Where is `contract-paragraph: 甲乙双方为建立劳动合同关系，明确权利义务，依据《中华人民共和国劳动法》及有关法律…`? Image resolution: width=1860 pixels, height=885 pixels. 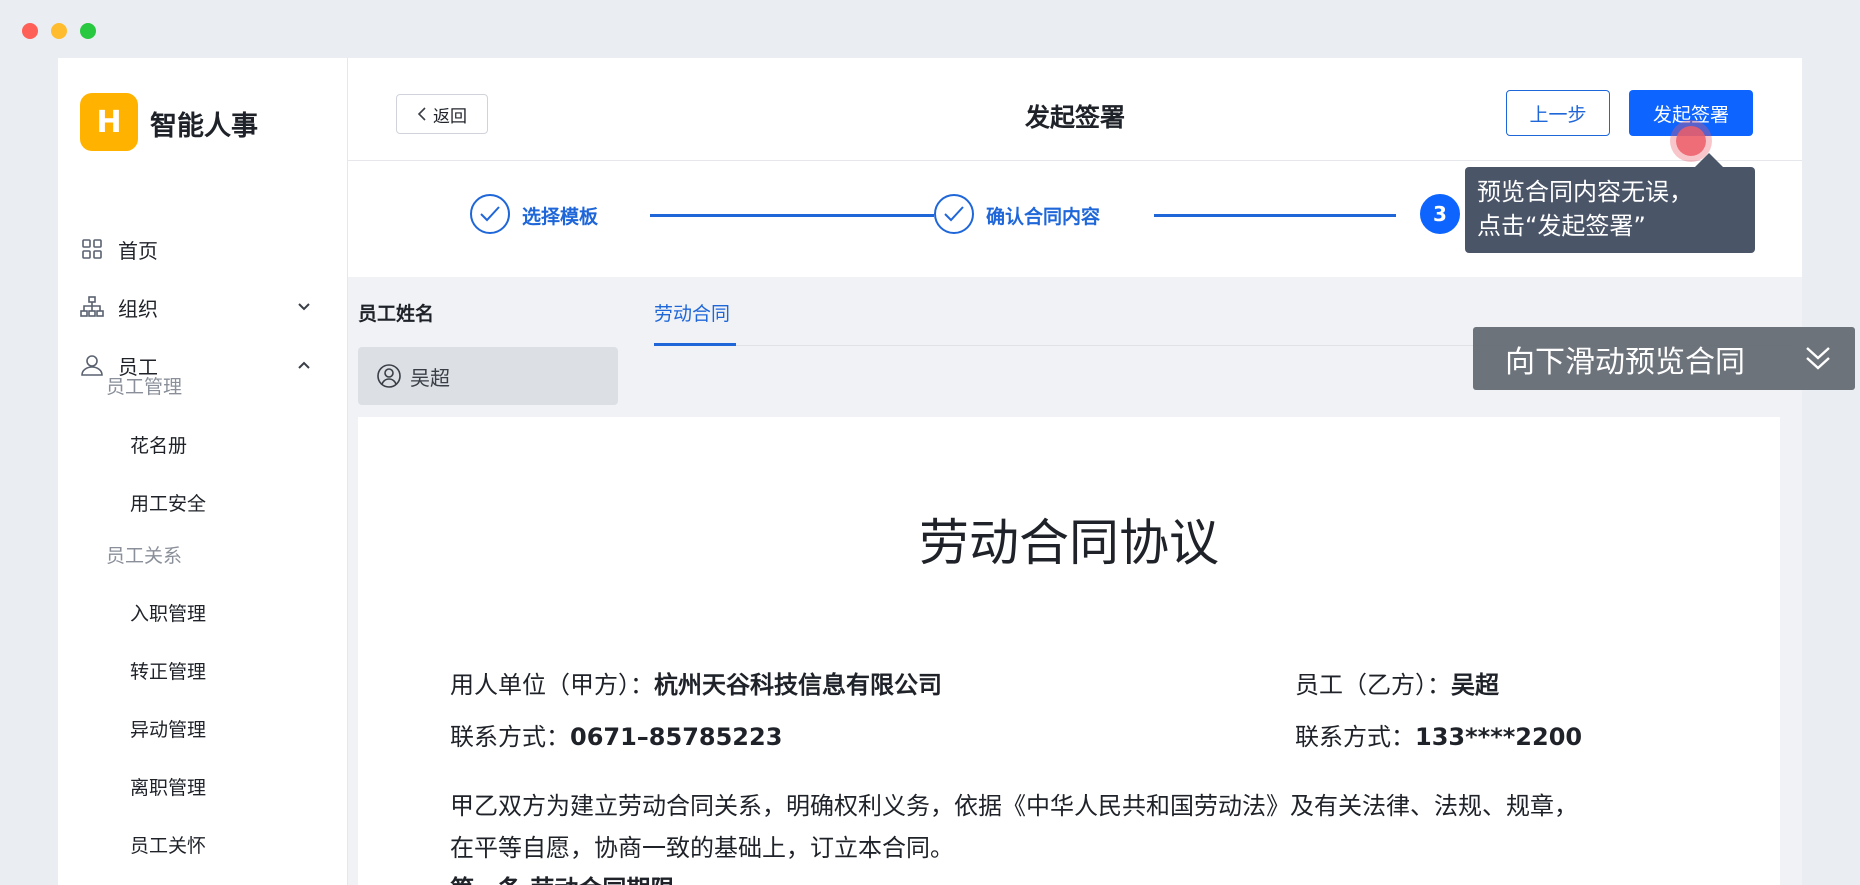
contract-paragraph: 甲乙双方为建立劳动合同关系，明确权利义务，依据《中华人民共和国劳动法》及有关法律… is located at coordinates (1080, 827).